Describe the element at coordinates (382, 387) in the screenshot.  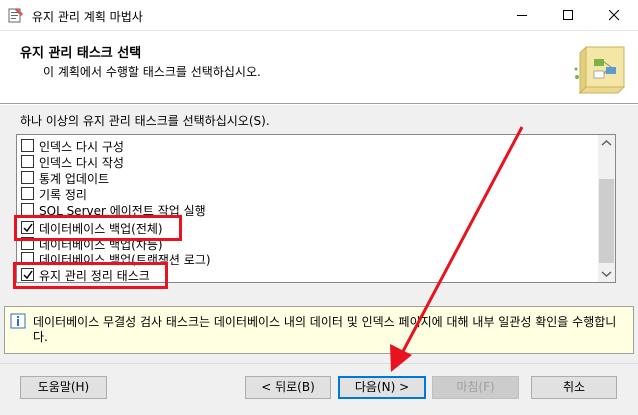
I see `next-button: 다음(N) >` at that location.